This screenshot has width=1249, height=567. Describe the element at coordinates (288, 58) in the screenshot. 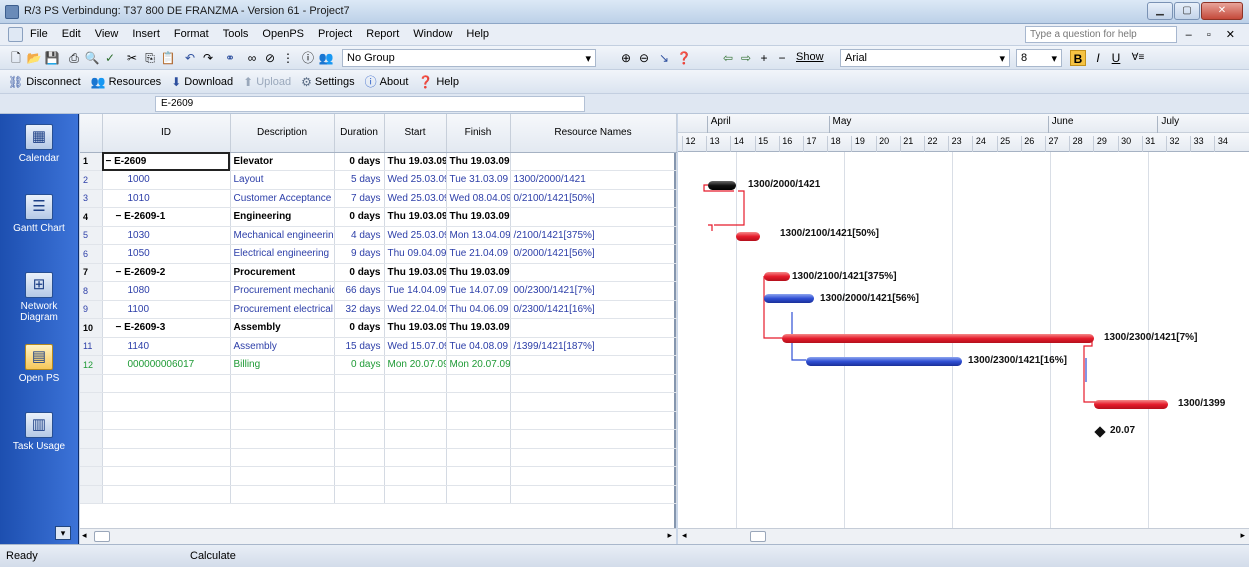

I see `split-task-icon: ⋮` at that location.